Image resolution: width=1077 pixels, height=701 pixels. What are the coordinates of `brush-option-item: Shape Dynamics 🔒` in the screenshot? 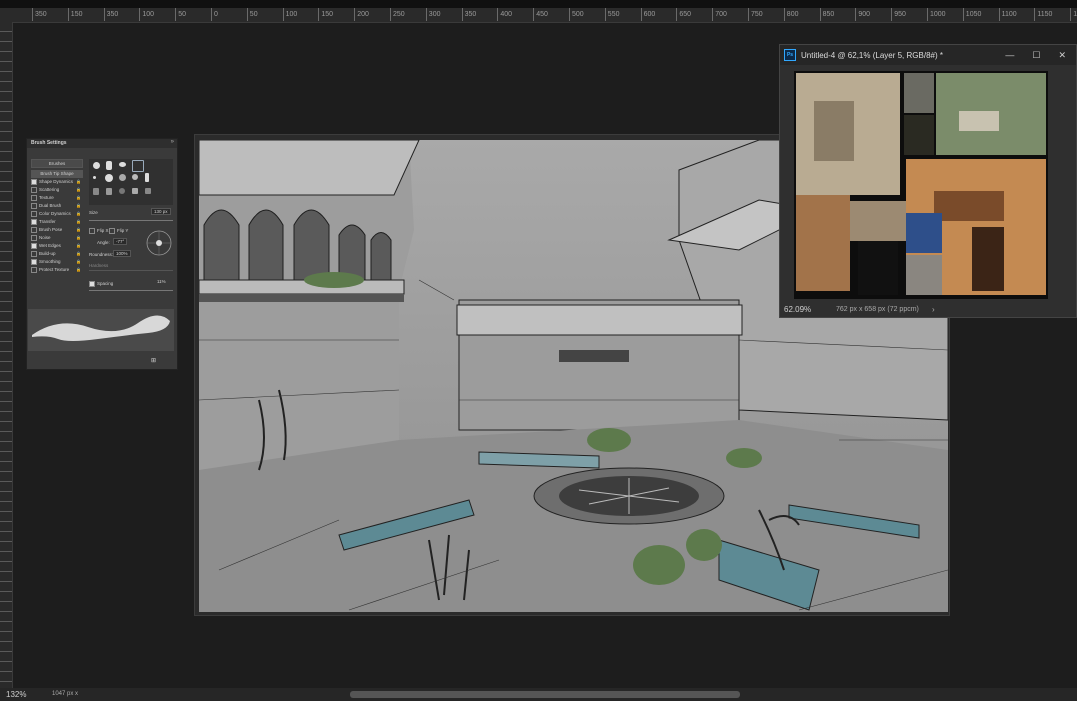 It's located at (57, 182).